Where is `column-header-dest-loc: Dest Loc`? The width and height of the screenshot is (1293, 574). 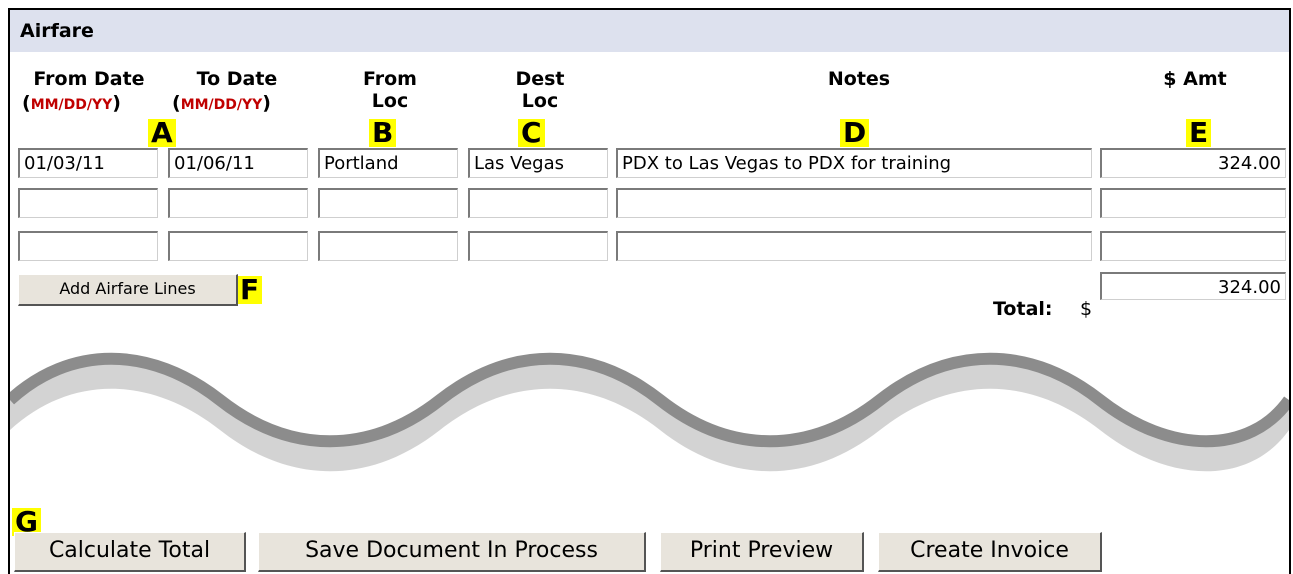
column-header-dest-loc: Dest Loc is located at coordinates (540, 90).